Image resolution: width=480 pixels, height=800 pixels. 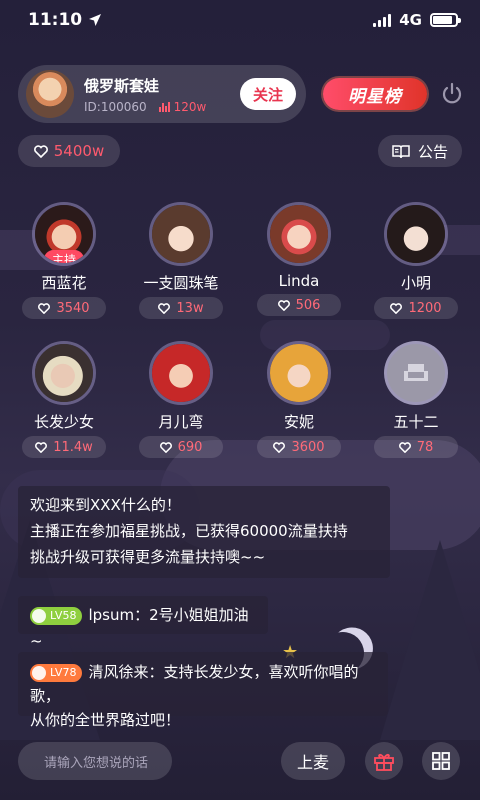 I want to click on chat-message: LV58 lpsum：2号小姐姐加油~, so click(x=143, y=623).